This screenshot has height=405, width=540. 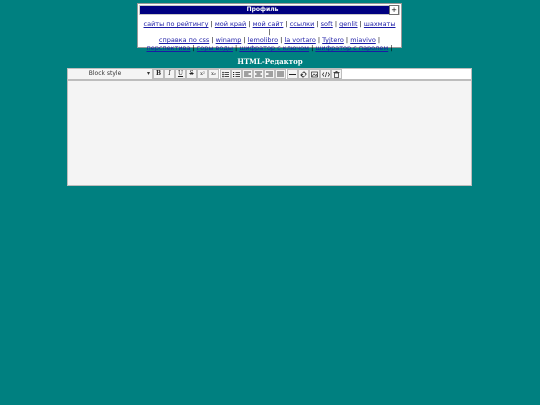 What do you see at coordinates (327, 24) in the screenshot?
I see `link-soft: soft` at bounding box center [327, 24].